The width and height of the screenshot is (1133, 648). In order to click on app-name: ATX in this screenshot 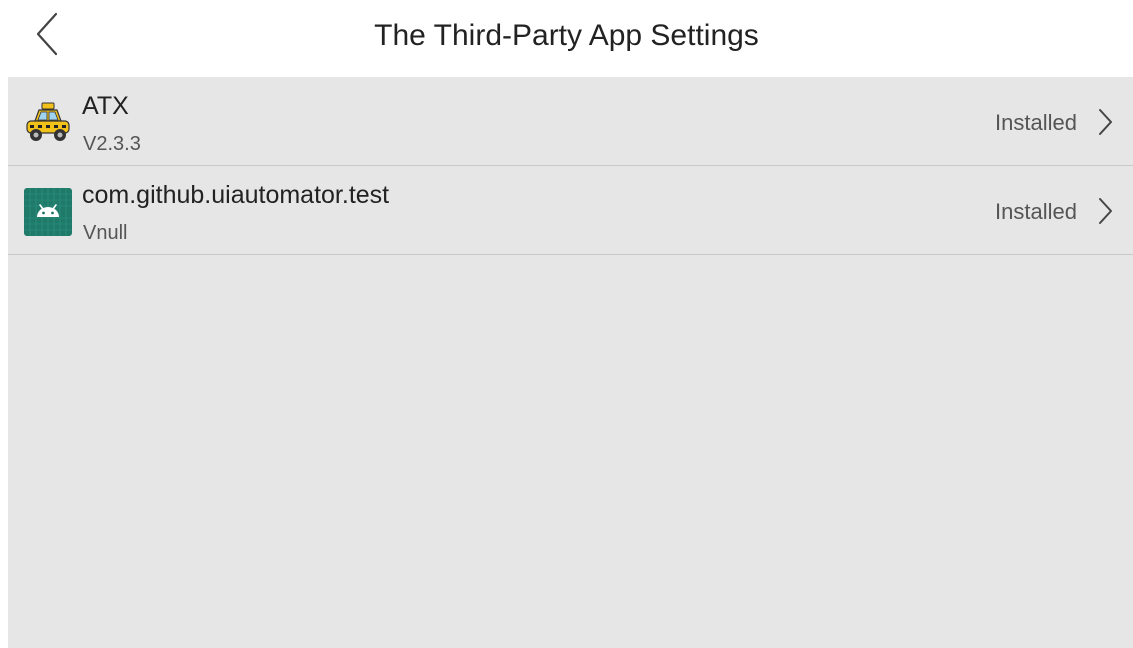, I will do `click(105, 106)`.